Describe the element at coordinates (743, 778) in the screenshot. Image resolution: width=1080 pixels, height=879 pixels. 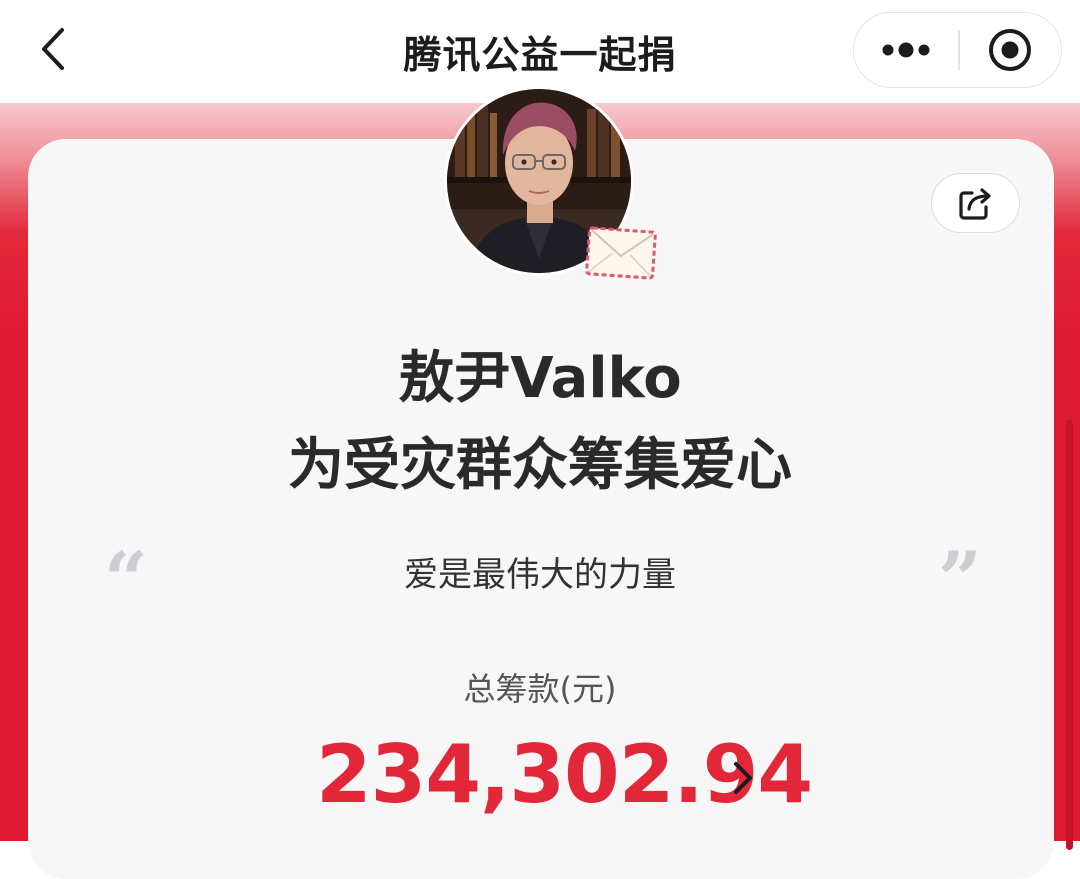
I see `chevron-right-icon` at that location.